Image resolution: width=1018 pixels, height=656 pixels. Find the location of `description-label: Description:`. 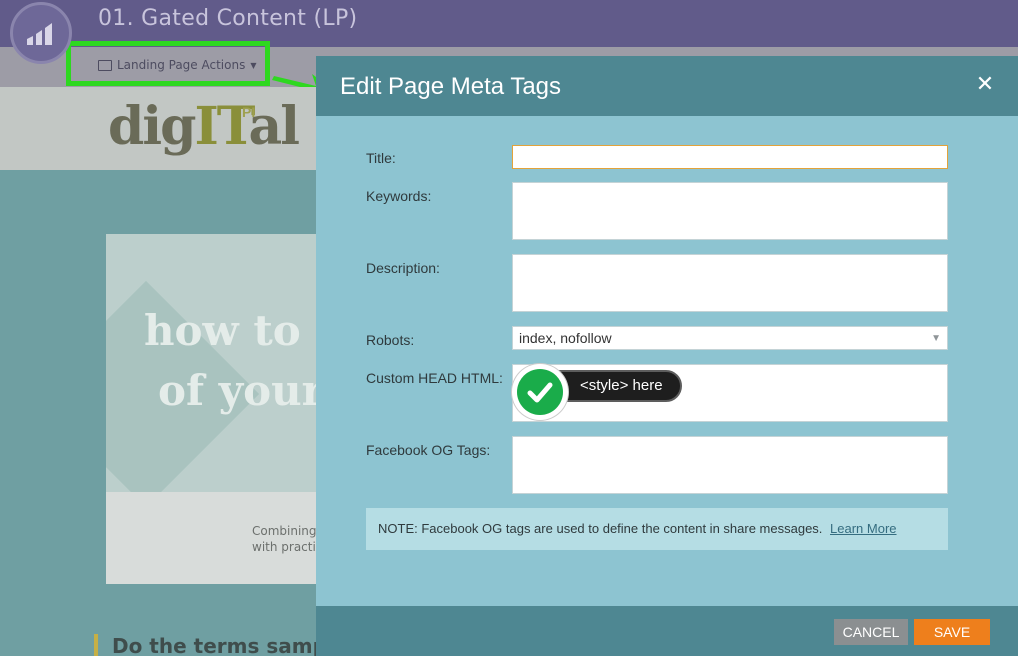

description-label: Description: is located at coordinates (403, 268).